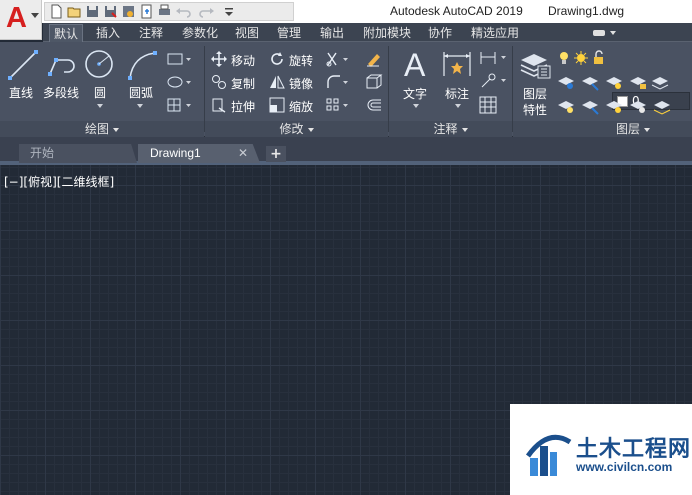  Describe the element at coordinates (276, 154) in the screenshot. I see `new-tab-button: +` at that location.